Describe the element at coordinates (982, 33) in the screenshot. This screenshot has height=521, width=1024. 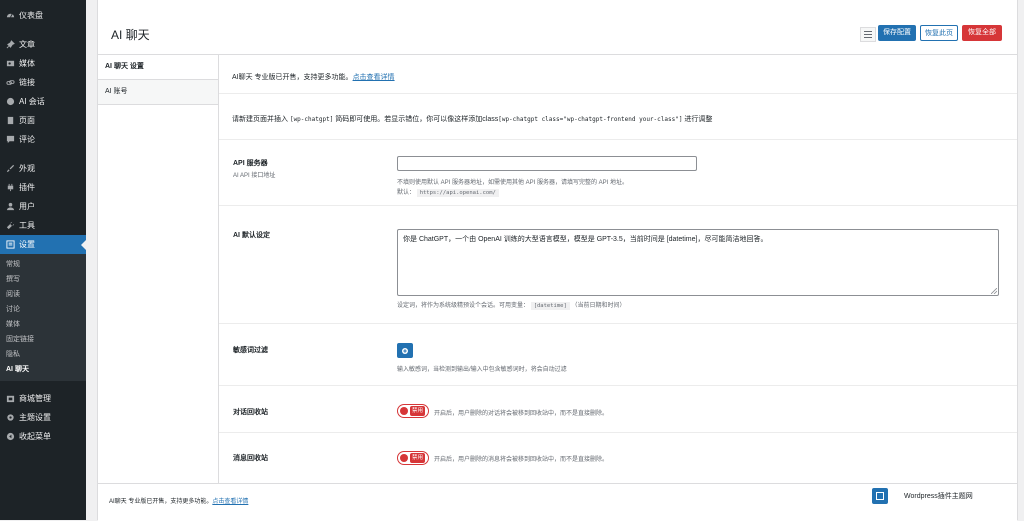
I see `restore-all-button: 恢复全部` at that location.